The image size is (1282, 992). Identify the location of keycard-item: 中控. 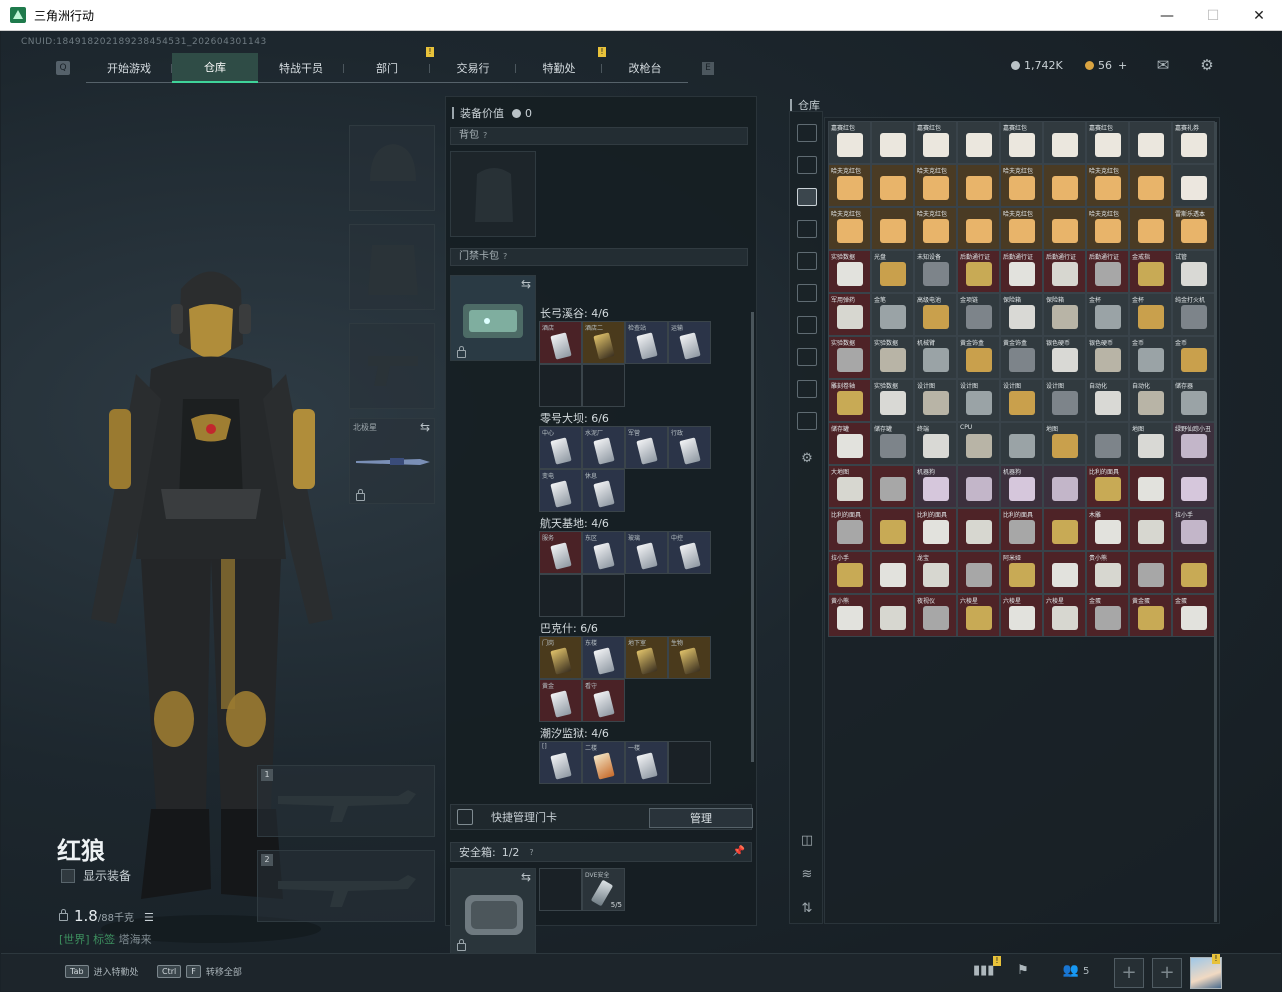
(689, 552).